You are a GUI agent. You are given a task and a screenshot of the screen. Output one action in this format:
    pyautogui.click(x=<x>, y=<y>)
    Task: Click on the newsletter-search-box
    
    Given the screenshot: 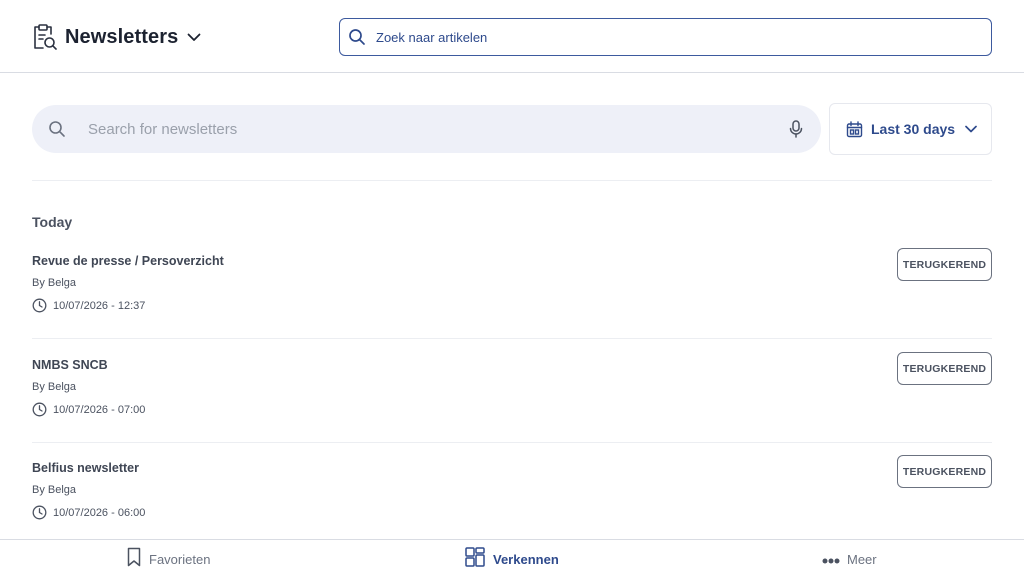 What is the action you would take?
    pyautogui.click(x=426, y=129)
    